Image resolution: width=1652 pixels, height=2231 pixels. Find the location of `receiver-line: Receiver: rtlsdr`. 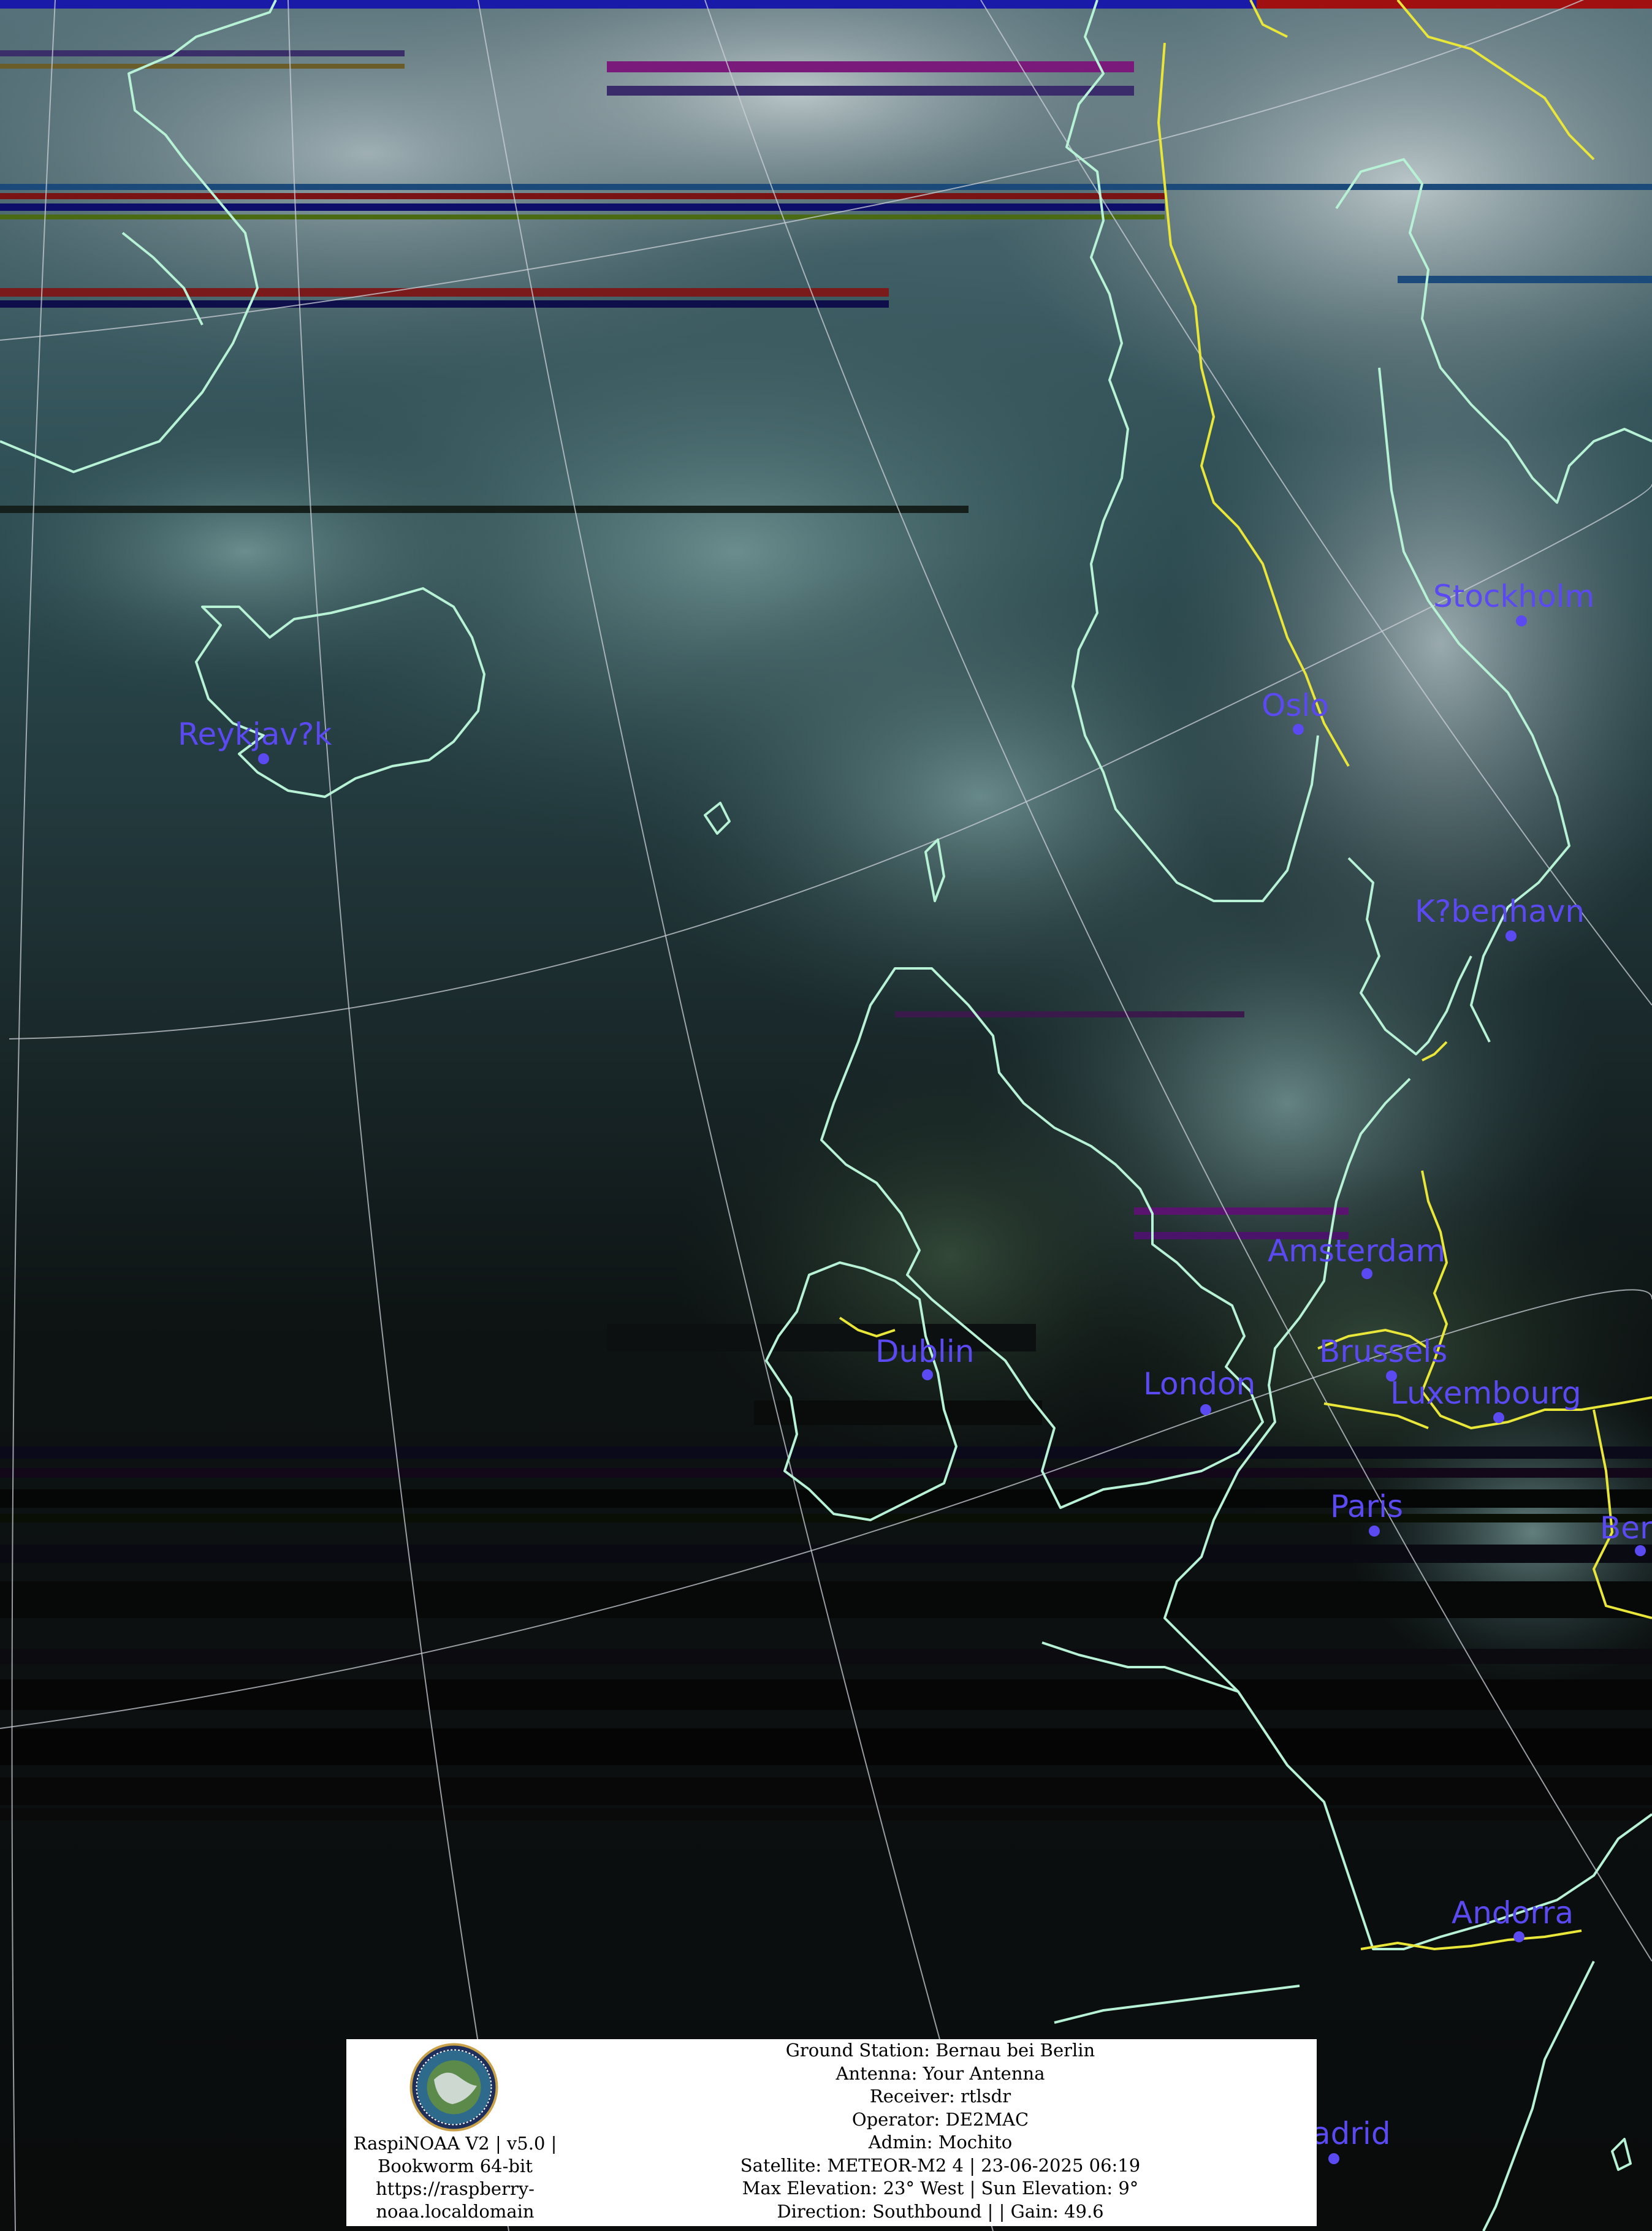

receiver-line: Receiver: rtlsdr is located at coordinates (940, 2096).